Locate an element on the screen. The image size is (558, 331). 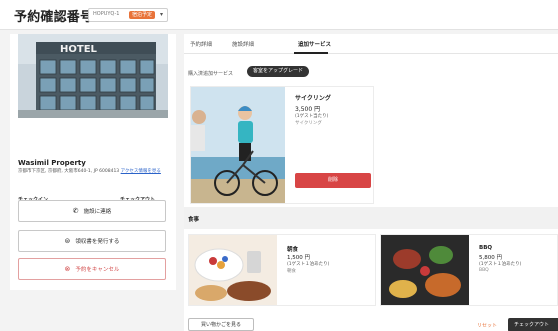
service-category: サイクリング is located at coordinates (308, 123).